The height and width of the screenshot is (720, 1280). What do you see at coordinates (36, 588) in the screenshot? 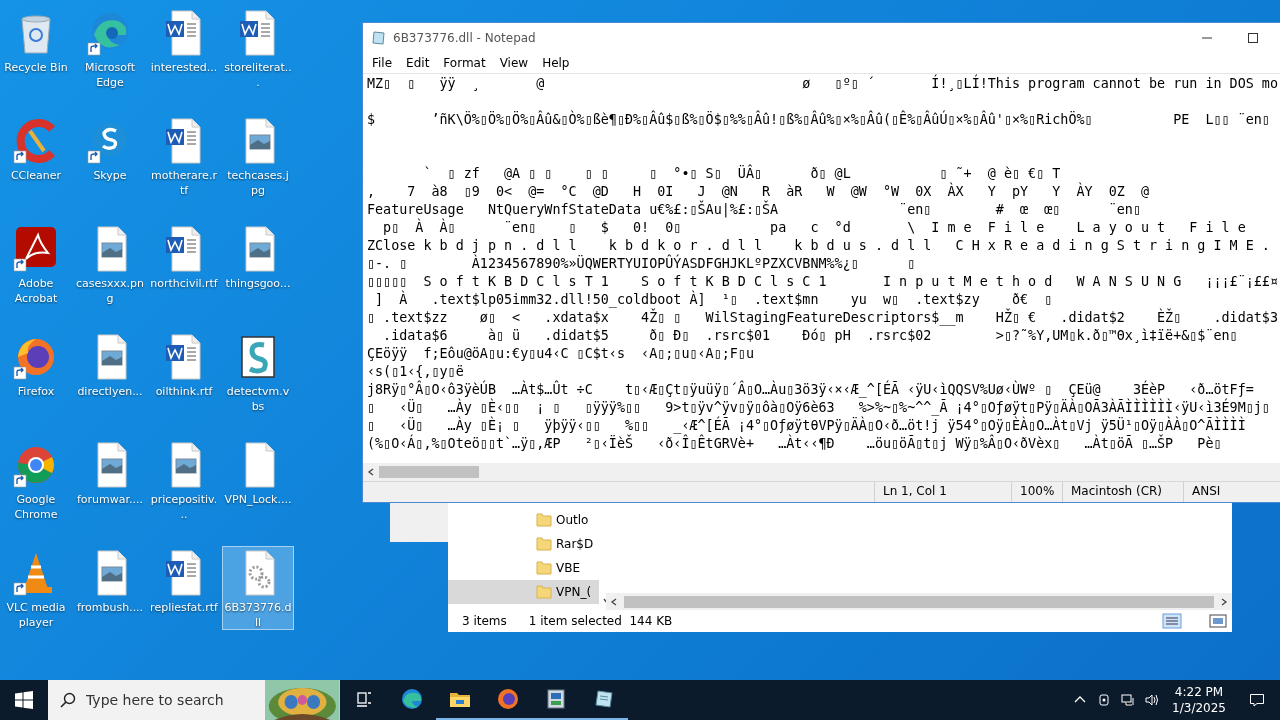
I see `desktop-icon: VLC media player` at bounding box center [36, 588].